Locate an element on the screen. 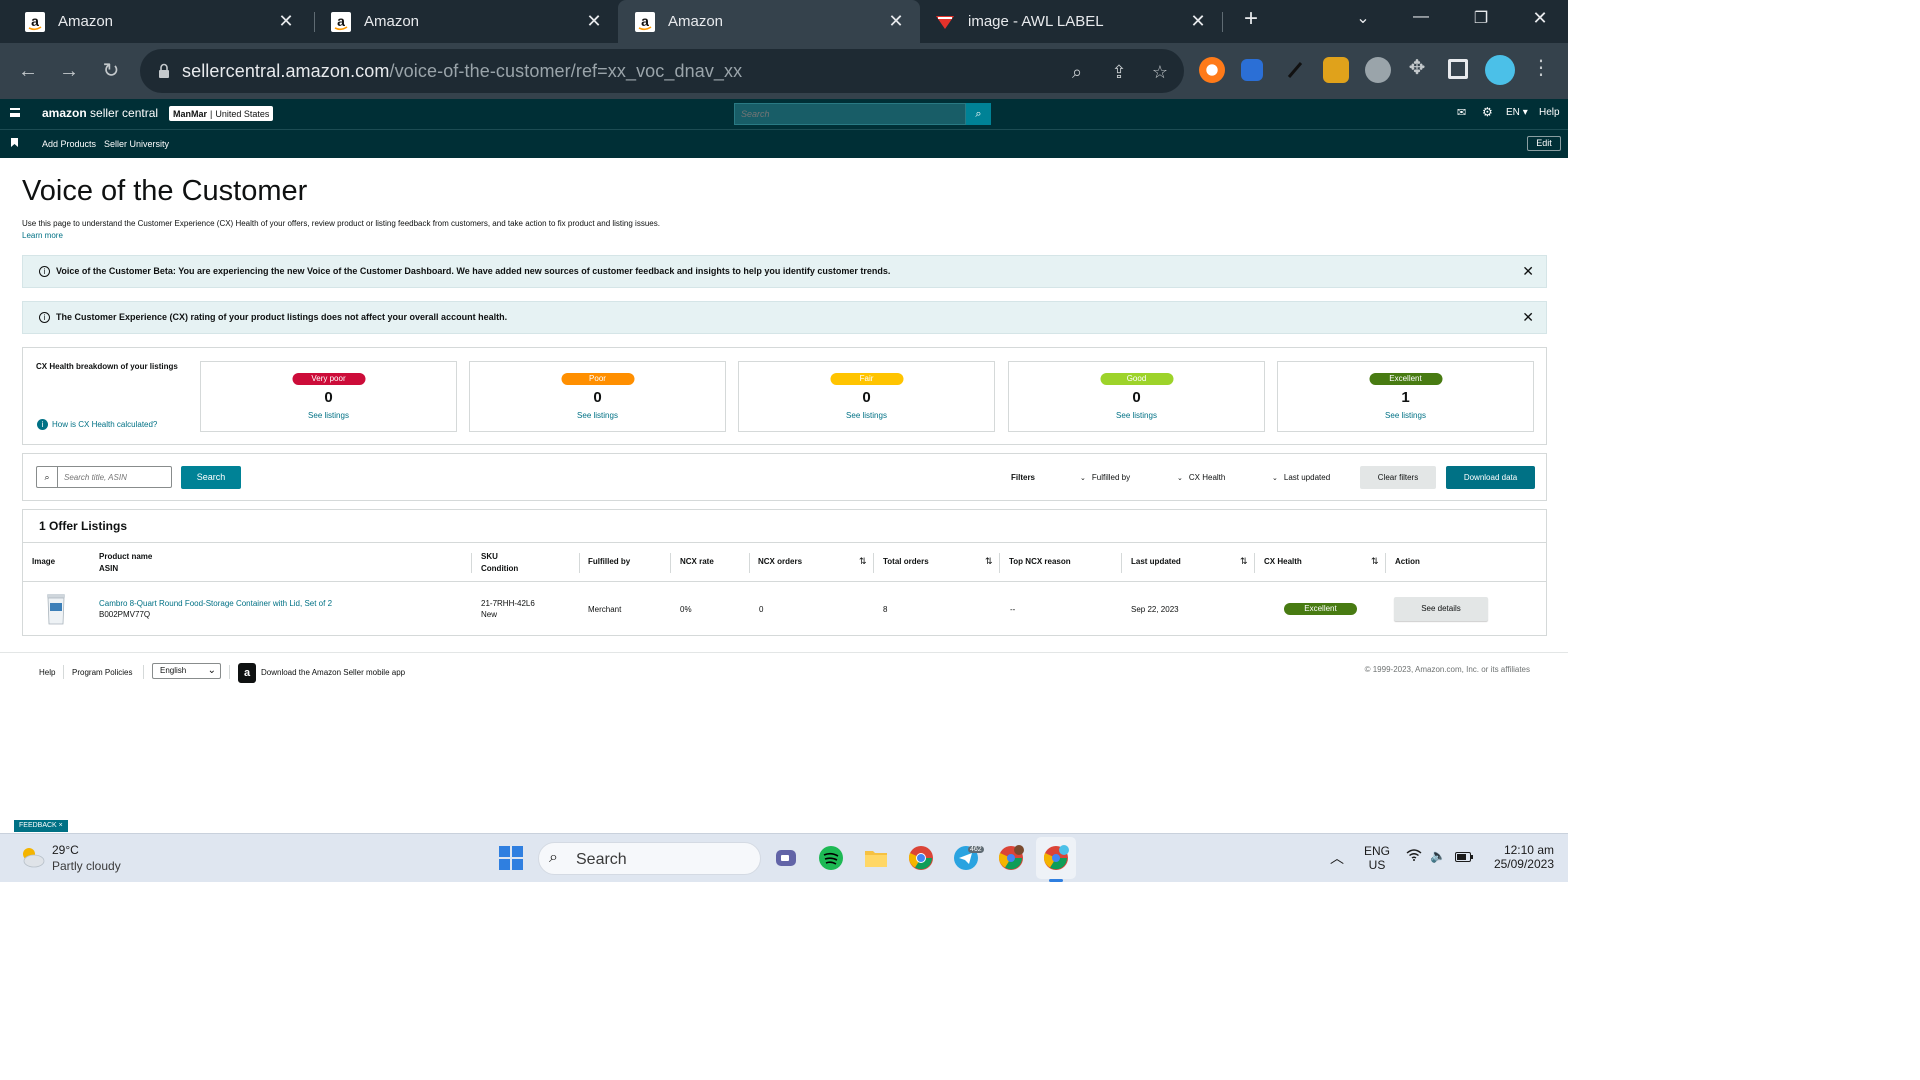 The height and width of the screenshot is (1080, 1920). footer-language-select: English ⌄ is located at coordinates (186, 671).